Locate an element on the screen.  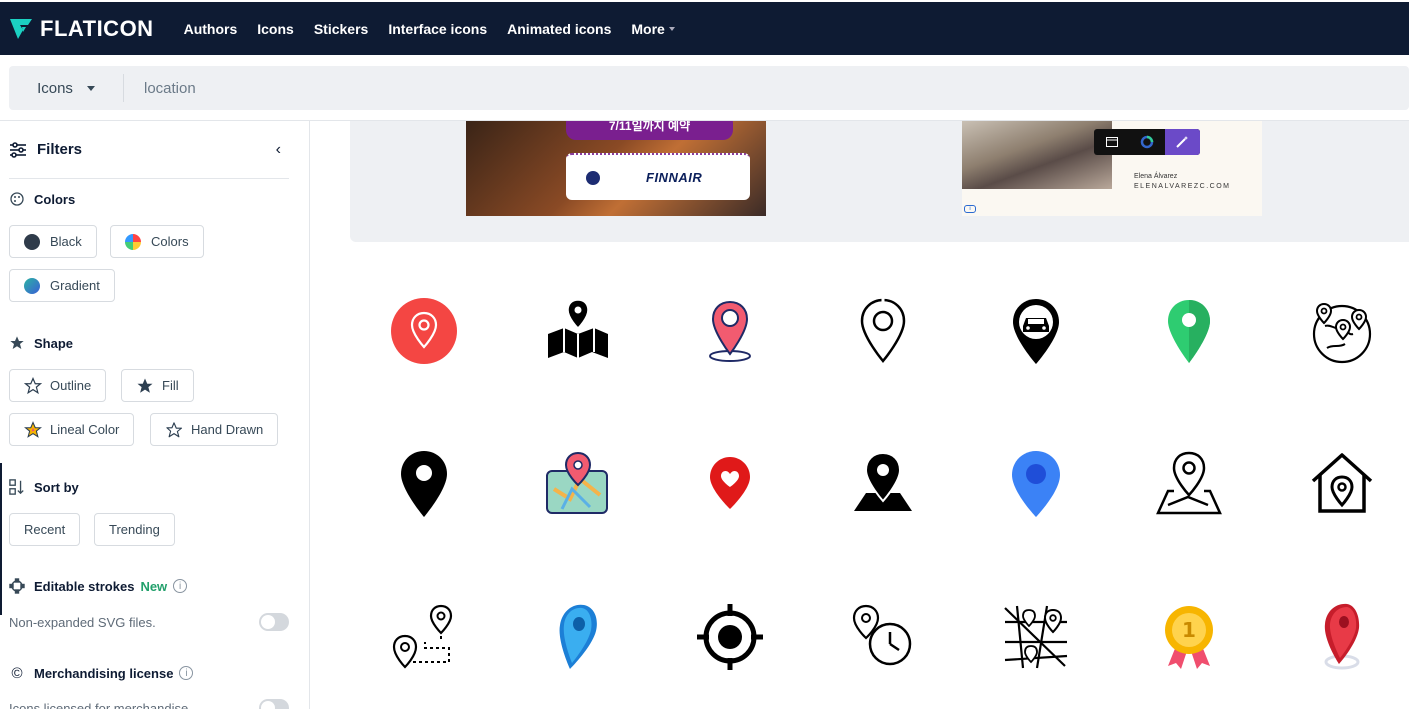
search-type-select: Icons is located at coordinates (66, 88).